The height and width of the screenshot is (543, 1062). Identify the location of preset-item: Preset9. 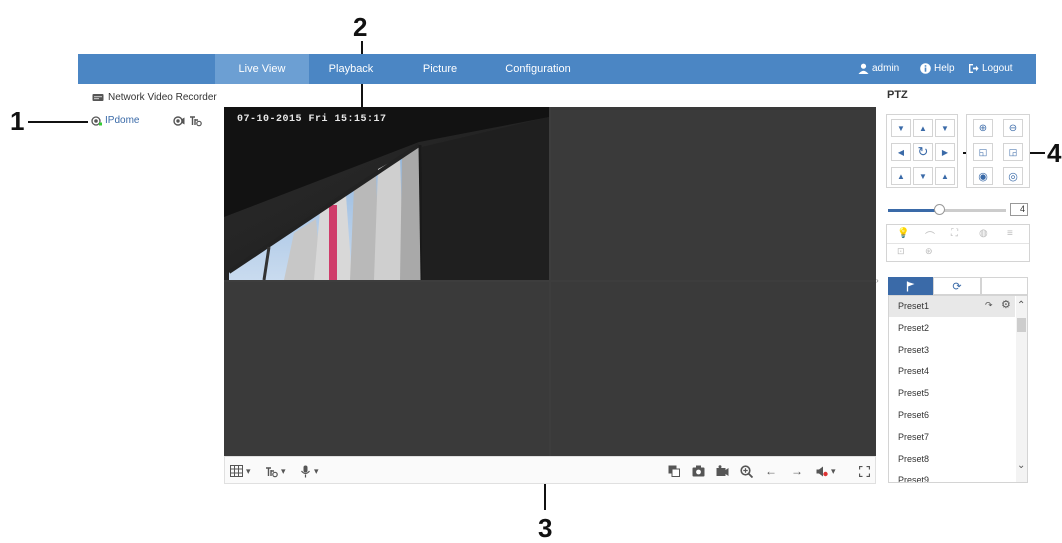
(952, 476).